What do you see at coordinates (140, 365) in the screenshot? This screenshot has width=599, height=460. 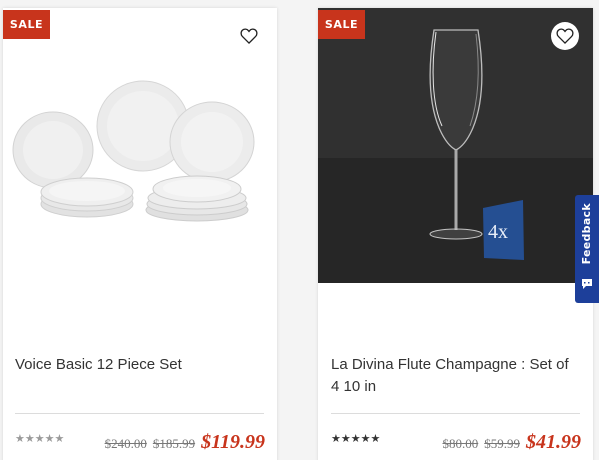 I see `product-title: Voice Basic 12 Piece Set` at bounding box center [140, 365].